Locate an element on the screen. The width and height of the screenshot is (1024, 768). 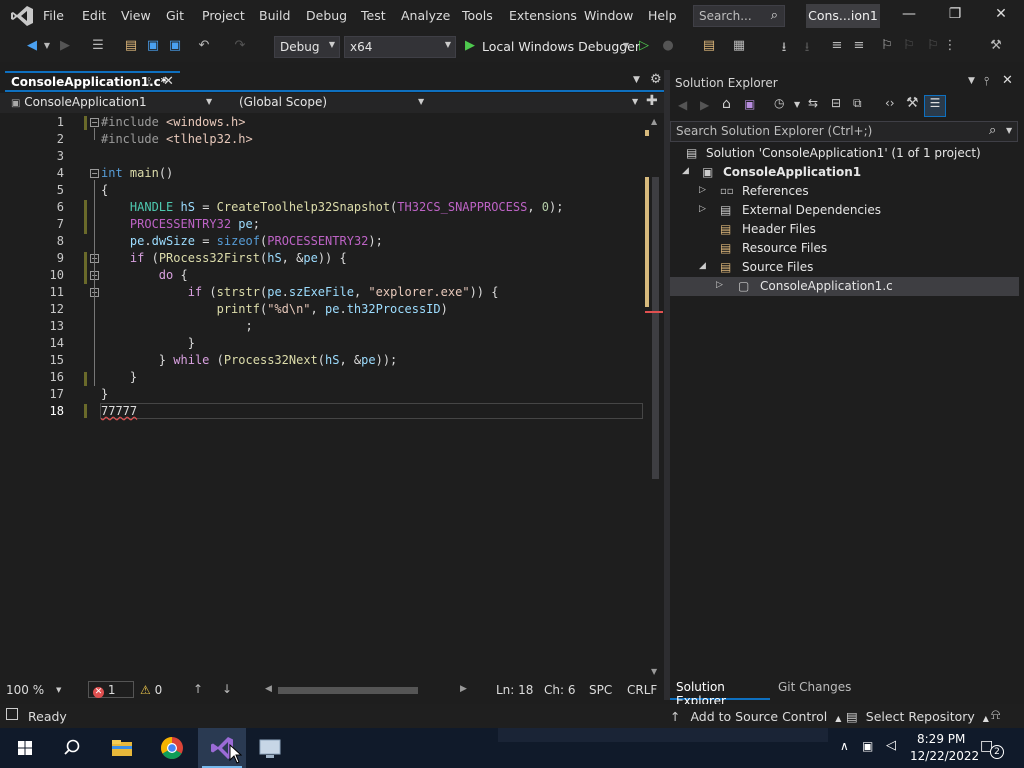
menu-analyze: Analyze is located at coordinates (425, 15).